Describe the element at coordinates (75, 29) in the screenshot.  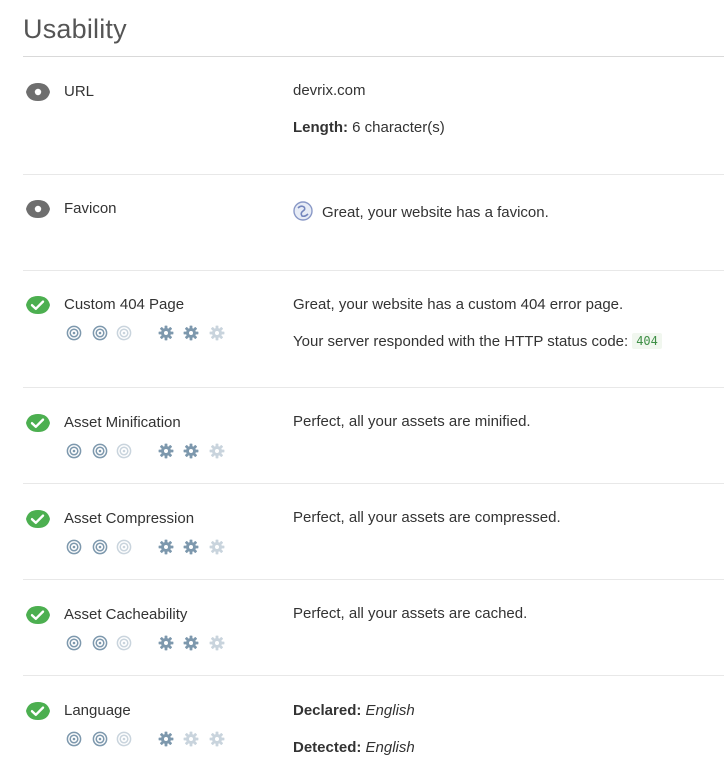
I see `section-title: Usability` at that location.